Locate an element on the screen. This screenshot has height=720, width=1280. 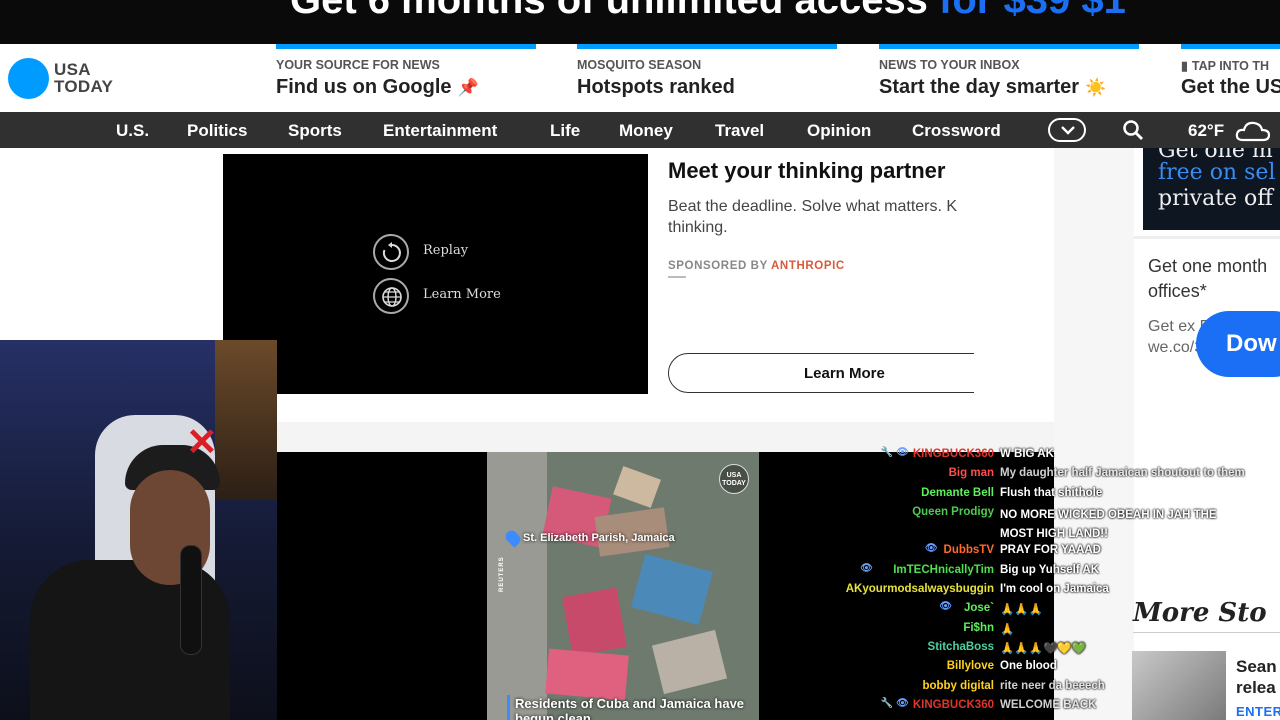
ad-sponsored-by: SPONSORED BY ANTHROPIC is located at coordinates (756, 266).